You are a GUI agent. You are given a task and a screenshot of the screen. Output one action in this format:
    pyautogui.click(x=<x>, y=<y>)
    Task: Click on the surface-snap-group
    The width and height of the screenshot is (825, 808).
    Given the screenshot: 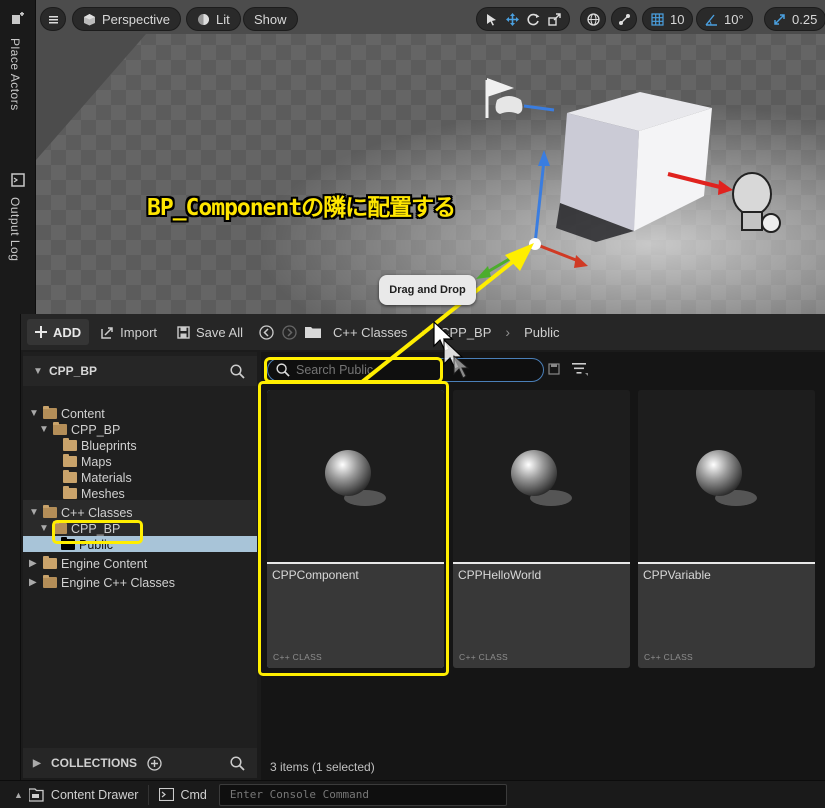 What is the action you would take?
    pyautogui.click(x=624, y=19)
    